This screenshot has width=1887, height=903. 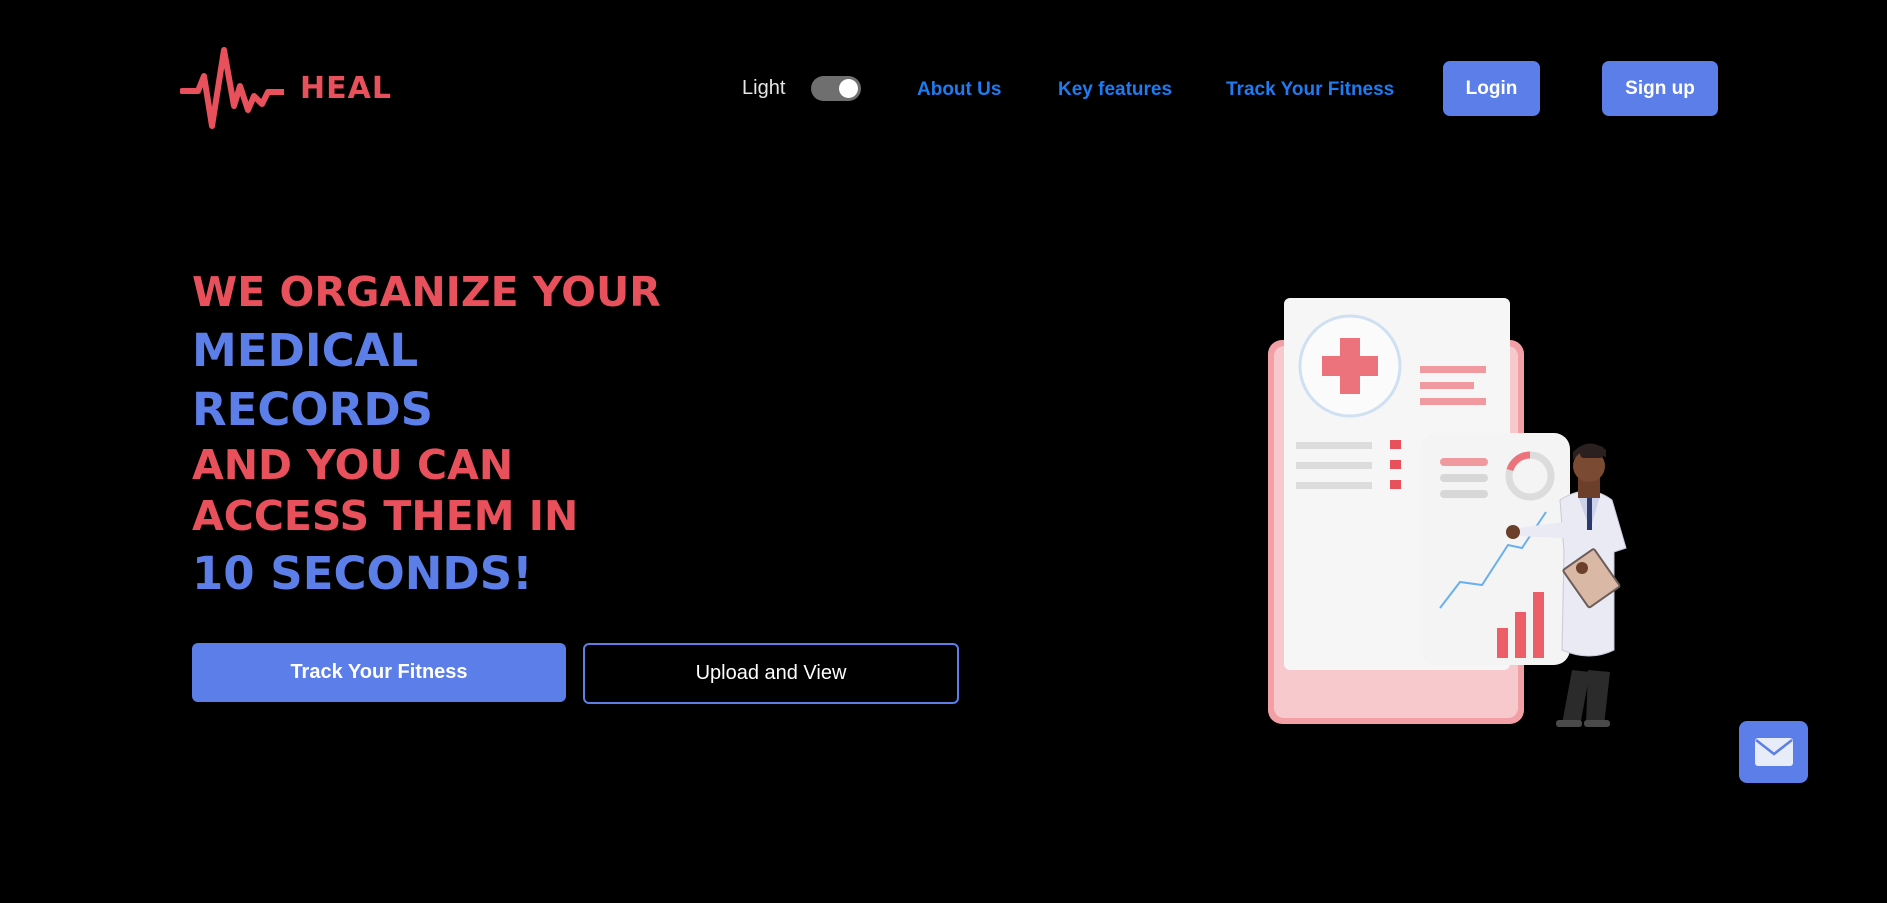 What do you see at coordinates (305, 350) in the screenshot?
I see `hero-line-2: MEDICAL` at bounding box center [305, 350].